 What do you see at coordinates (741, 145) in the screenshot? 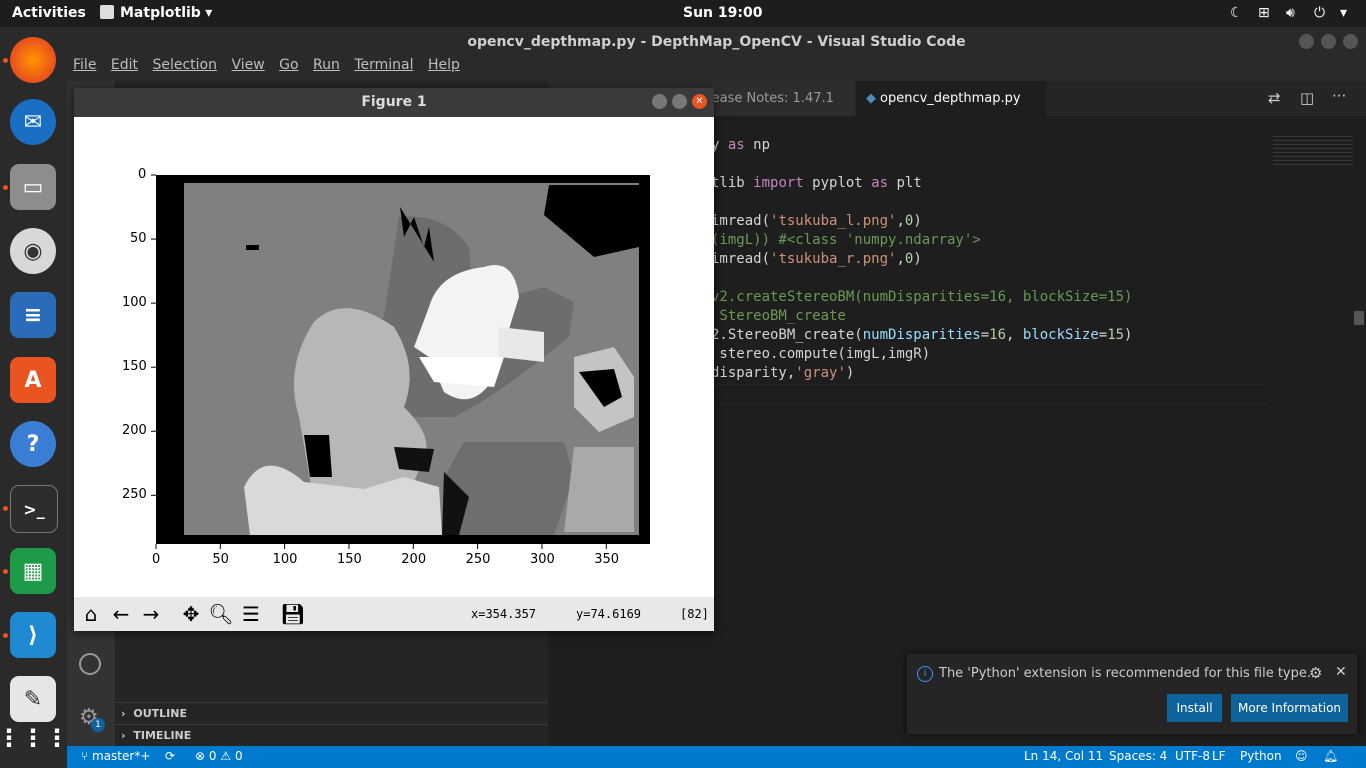
I see `code-line-1: y as np` at bounding box center [741, 145].